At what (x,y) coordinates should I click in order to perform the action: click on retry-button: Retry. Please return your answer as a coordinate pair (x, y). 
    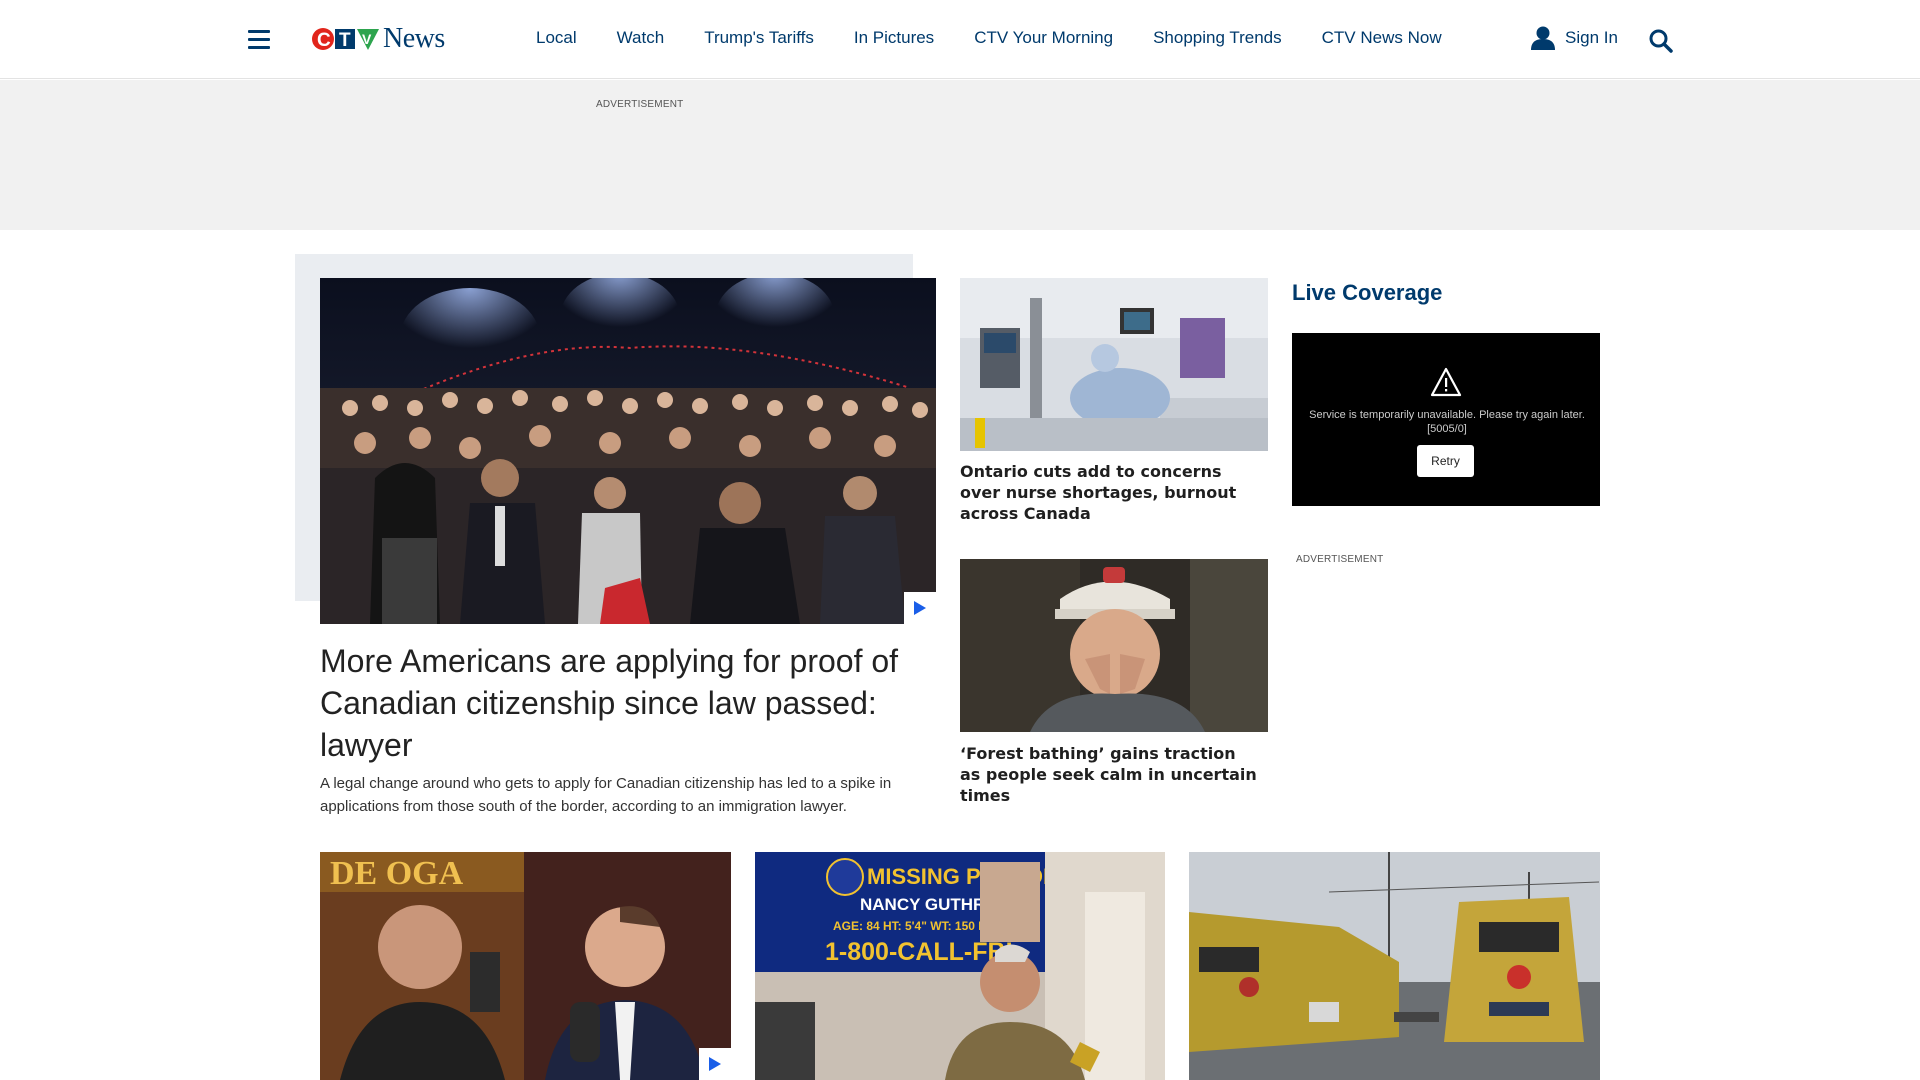
    Looking at the image, I should click on (1445, 461).